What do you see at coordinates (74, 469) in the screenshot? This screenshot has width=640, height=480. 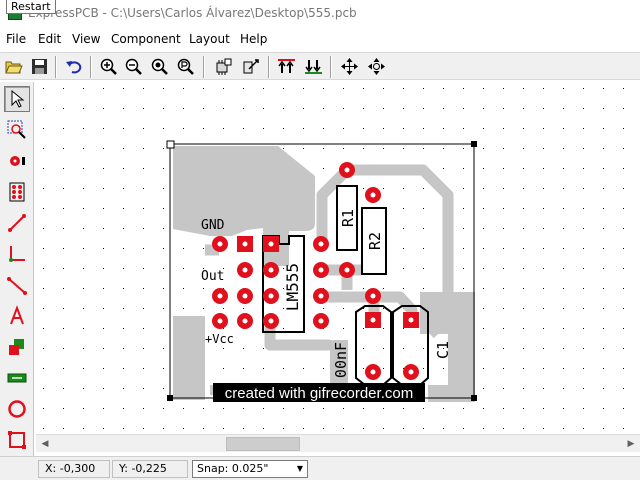 I see `x-coordinate: X: -0,300` at bounding box center [74, 469].